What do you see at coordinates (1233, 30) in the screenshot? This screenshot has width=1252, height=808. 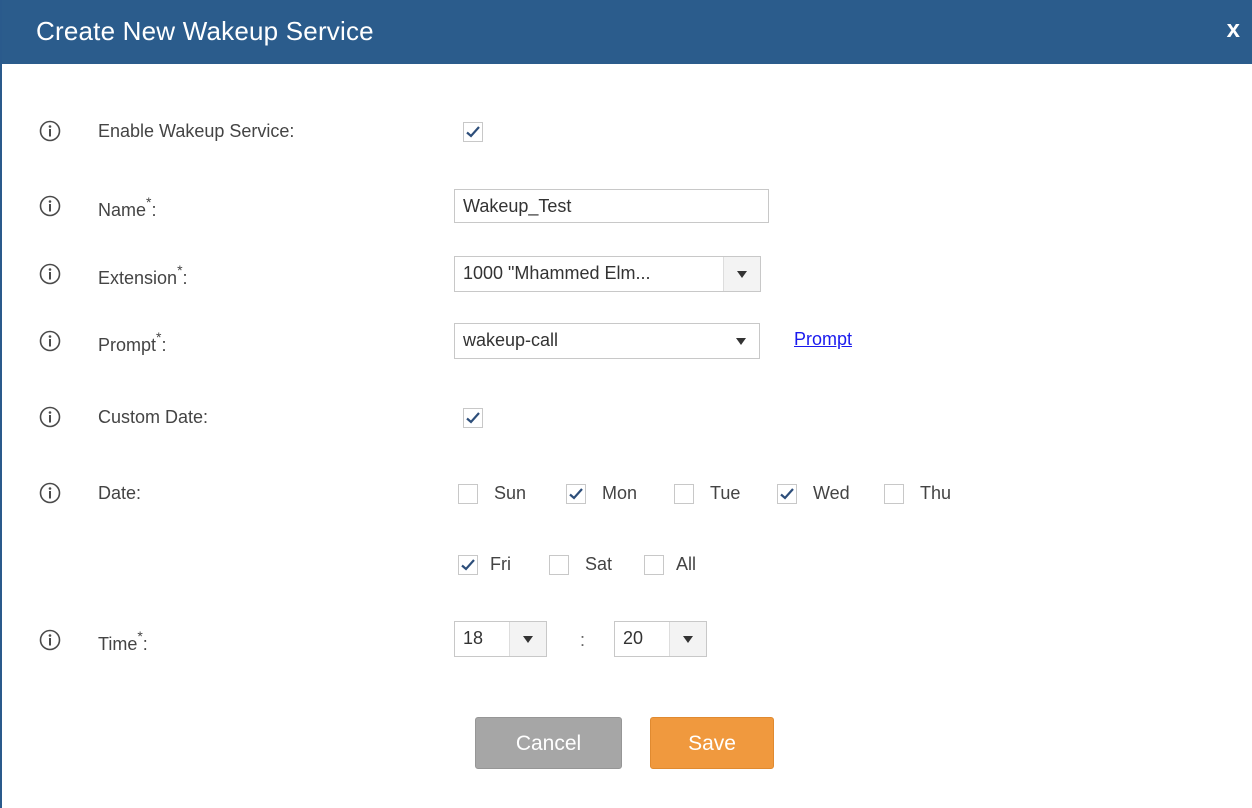 I see `close-icon: x` at bounding box center [1233, 30].